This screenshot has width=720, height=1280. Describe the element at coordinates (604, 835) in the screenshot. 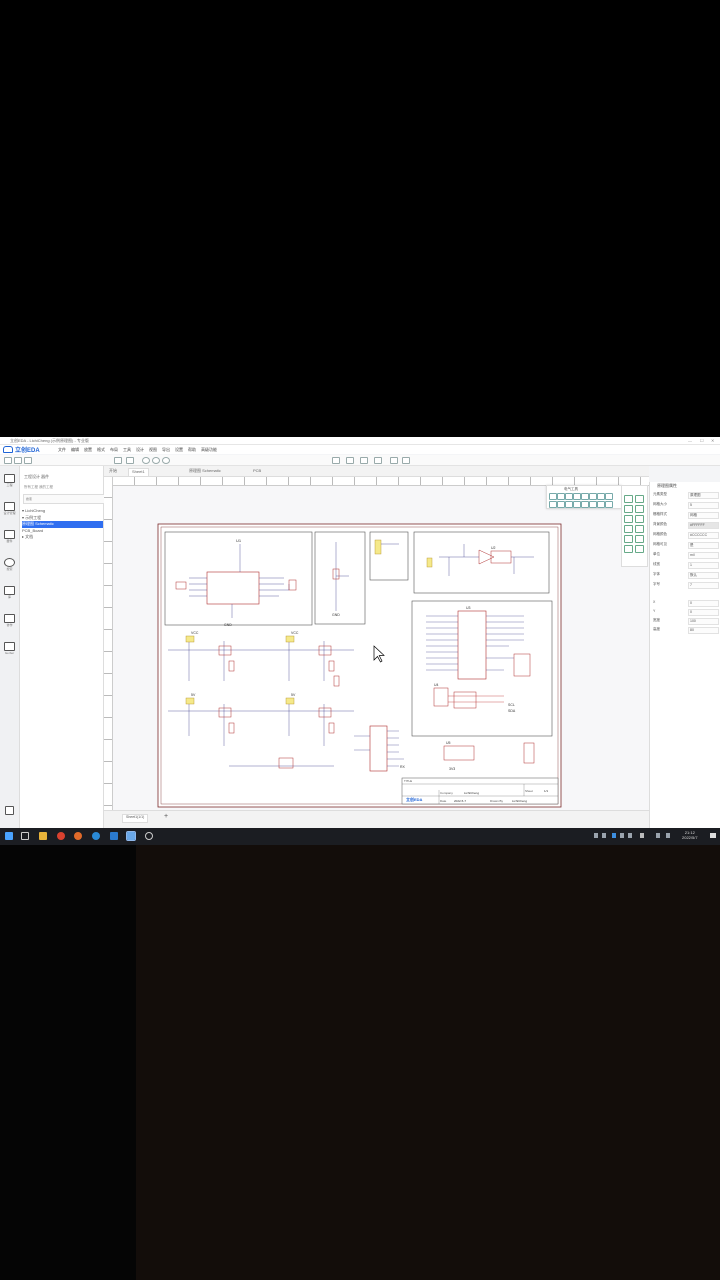

I see `volume-icon` at that location.